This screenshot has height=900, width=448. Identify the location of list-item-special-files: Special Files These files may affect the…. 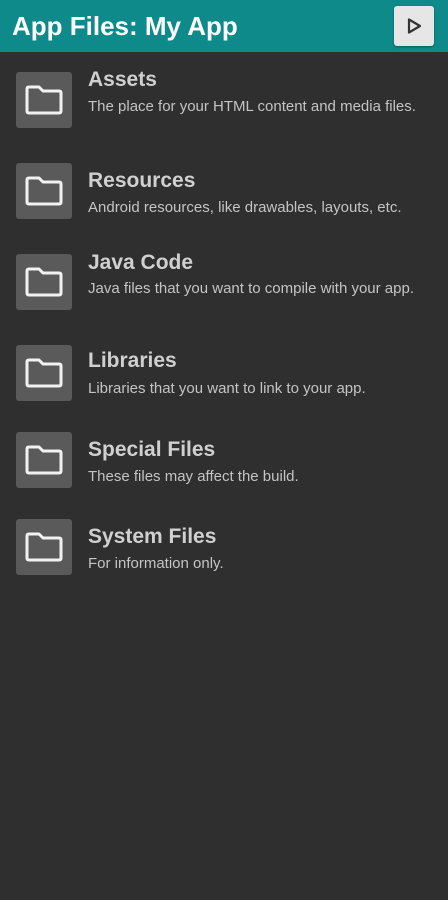
(224, 463).